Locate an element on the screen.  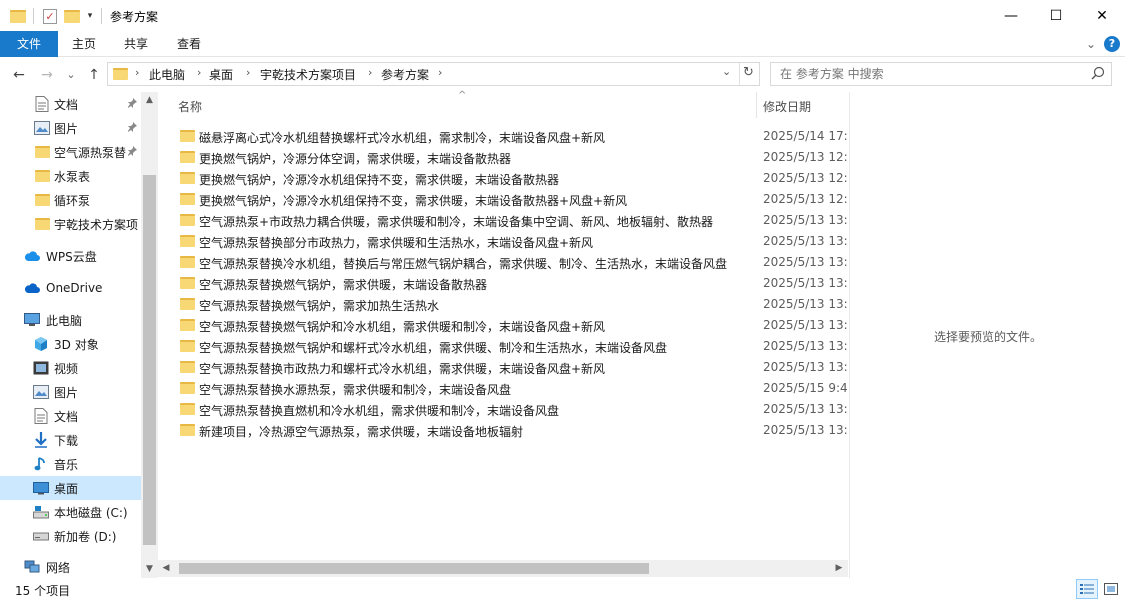
breadcrumb-current: 参考方案 is located at coordinates (405, 74).